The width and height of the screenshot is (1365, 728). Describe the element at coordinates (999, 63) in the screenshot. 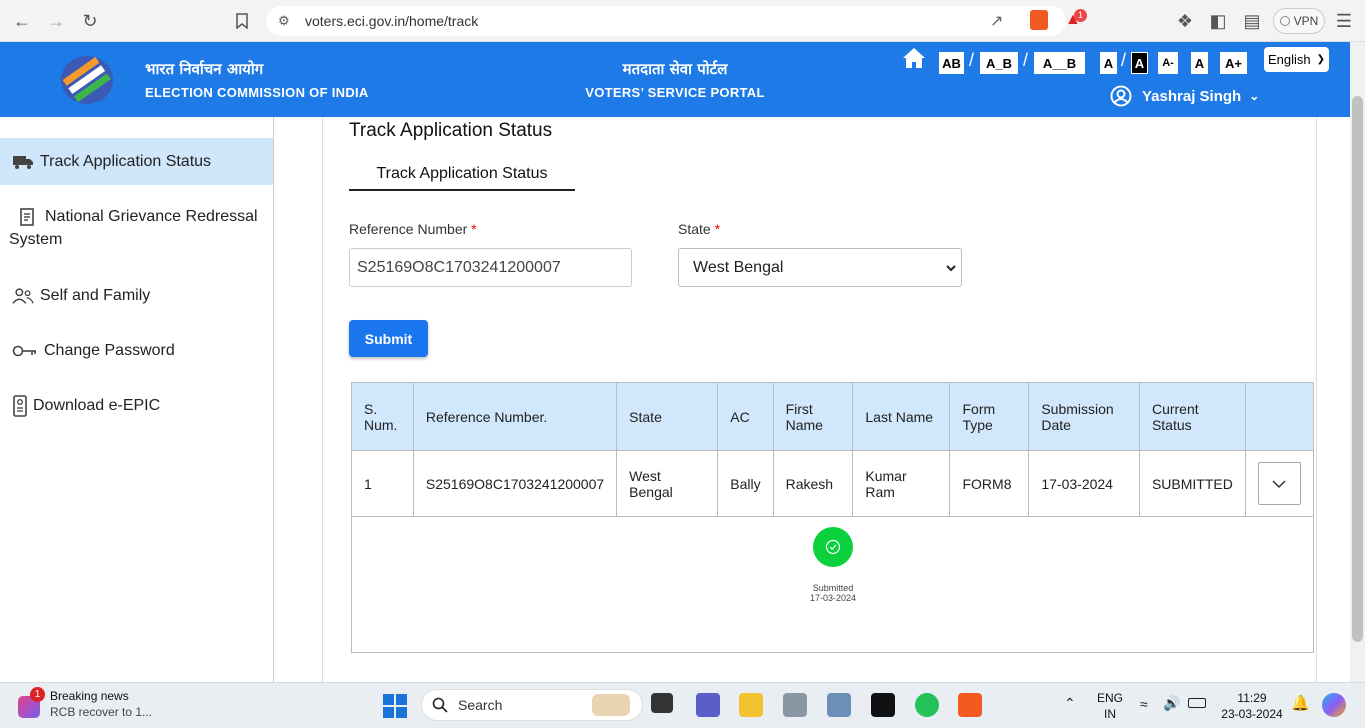

I see `spacing-medium-button: A_B` at that location.